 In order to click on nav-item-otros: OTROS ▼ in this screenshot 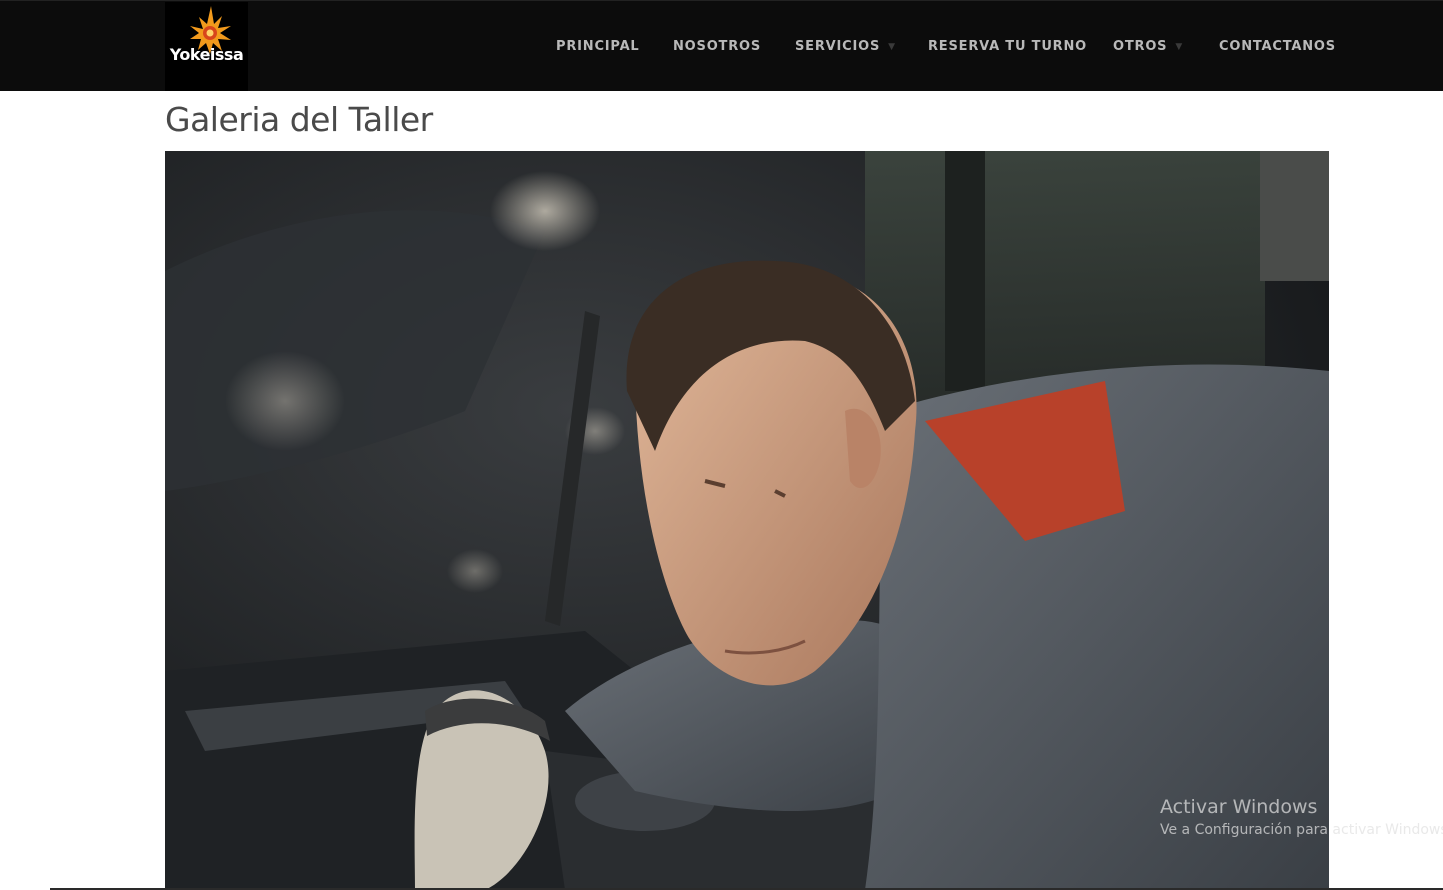, I will do `click(1148, 48)`.